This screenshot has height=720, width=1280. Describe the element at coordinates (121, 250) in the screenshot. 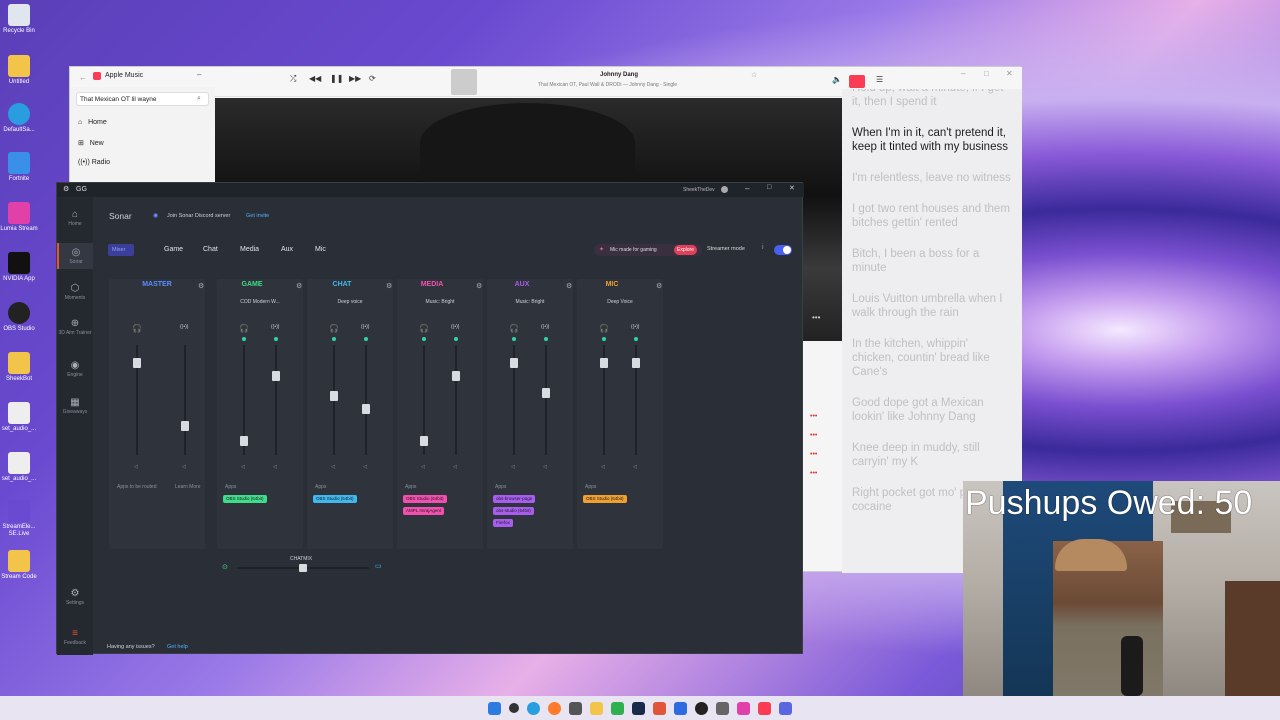

I see `tab-mixer: Mixer` at that location.